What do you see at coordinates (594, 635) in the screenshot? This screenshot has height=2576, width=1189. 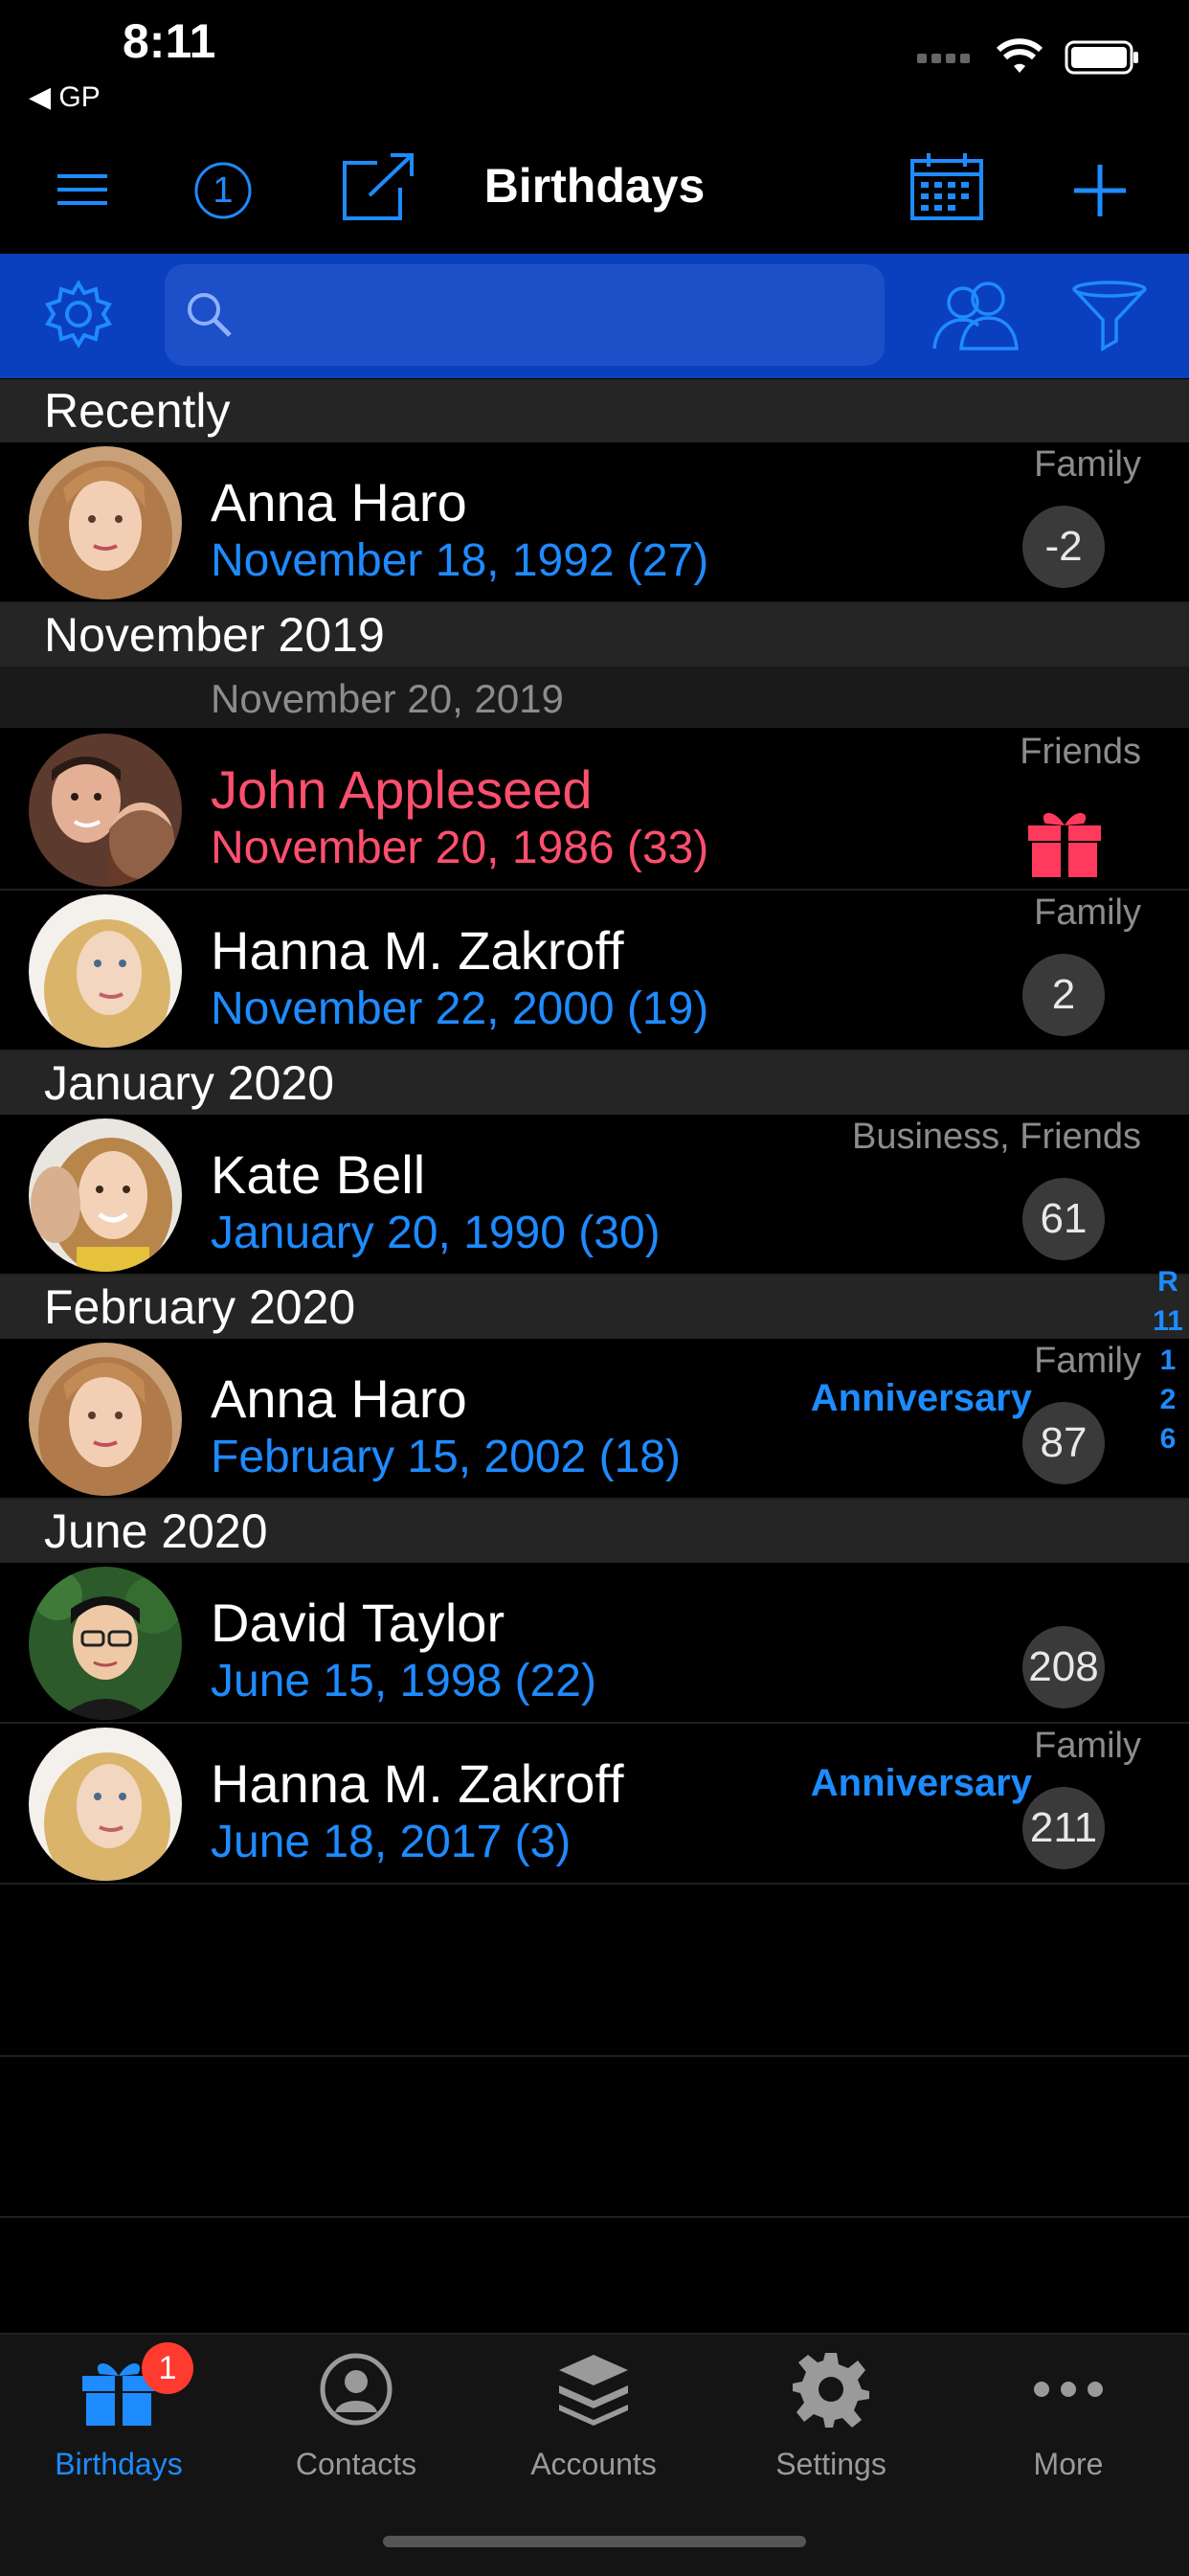 I see `section-header: November 2019` at bounding box center [594, 635].